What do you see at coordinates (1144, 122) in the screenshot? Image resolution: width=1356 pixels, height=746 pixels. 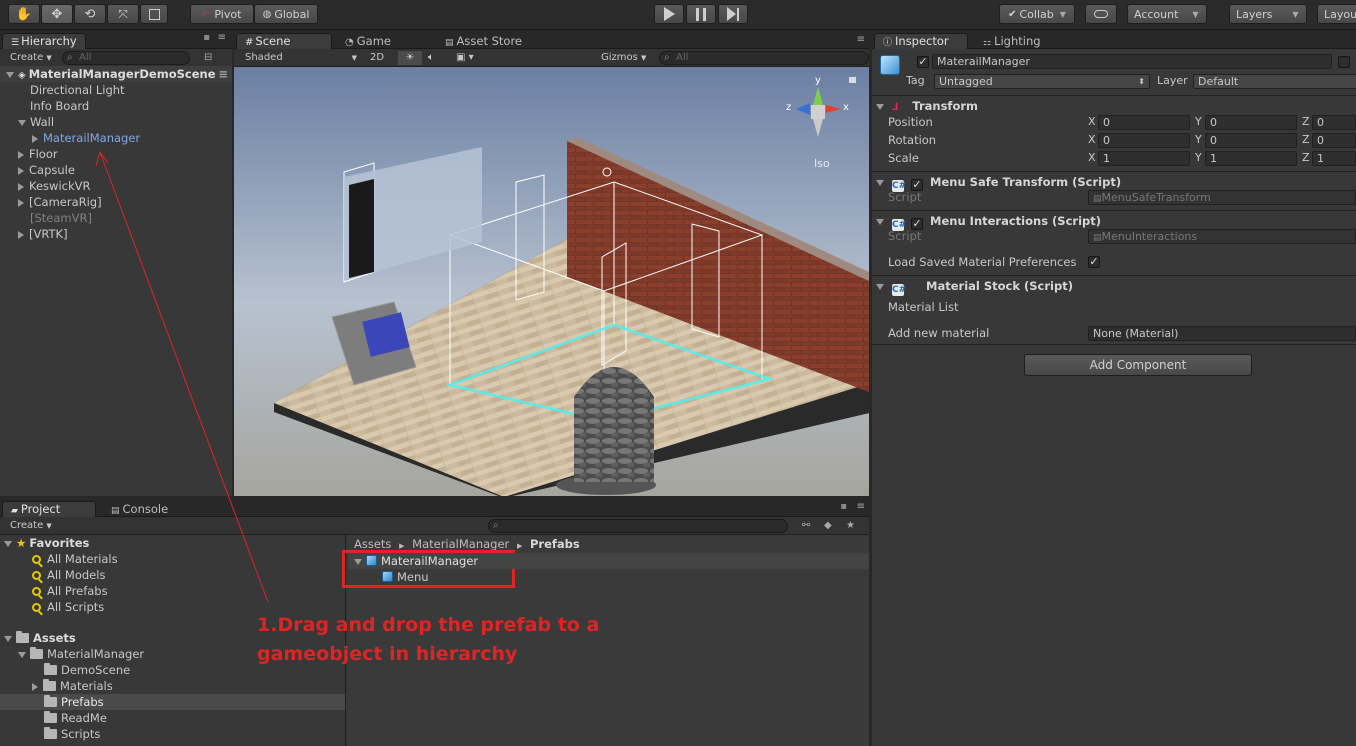 I see `position-x-field: 0` at bounding box center [1144, 122].